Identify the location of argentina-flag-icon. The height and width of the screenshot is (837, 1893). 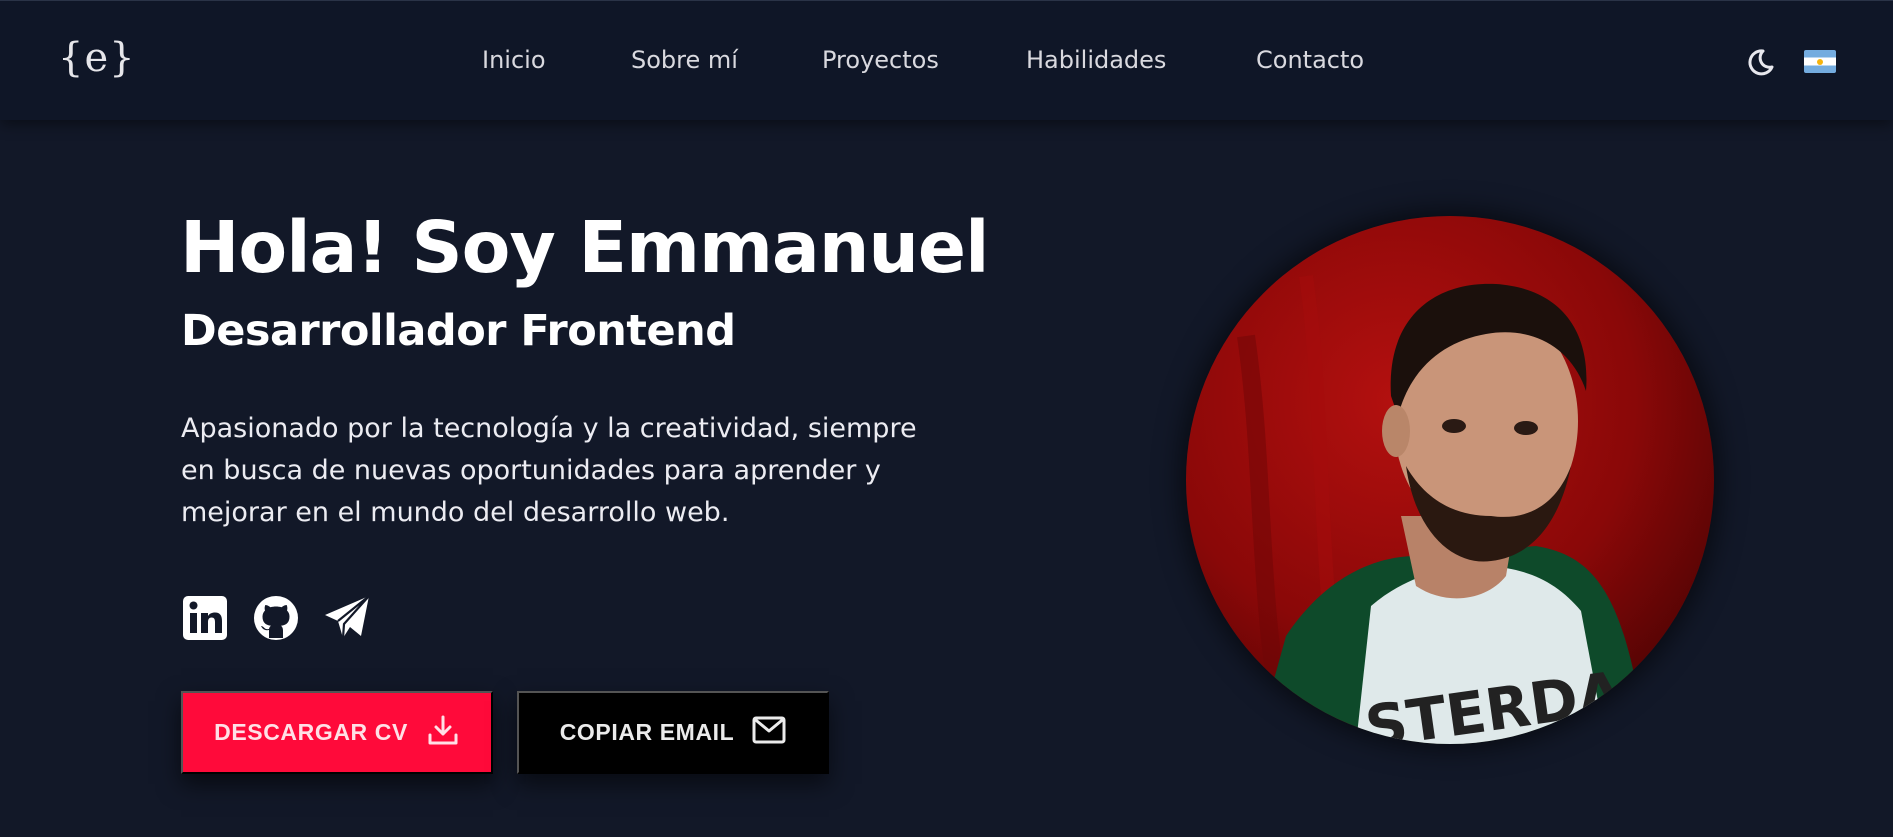
(1820, 61).